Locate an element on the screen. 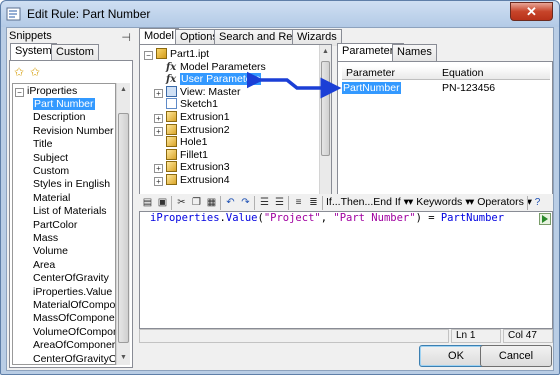 The width and height of the screenshot is (560, 375). copy-icon: ❐ is located at coordinates (196, 202).